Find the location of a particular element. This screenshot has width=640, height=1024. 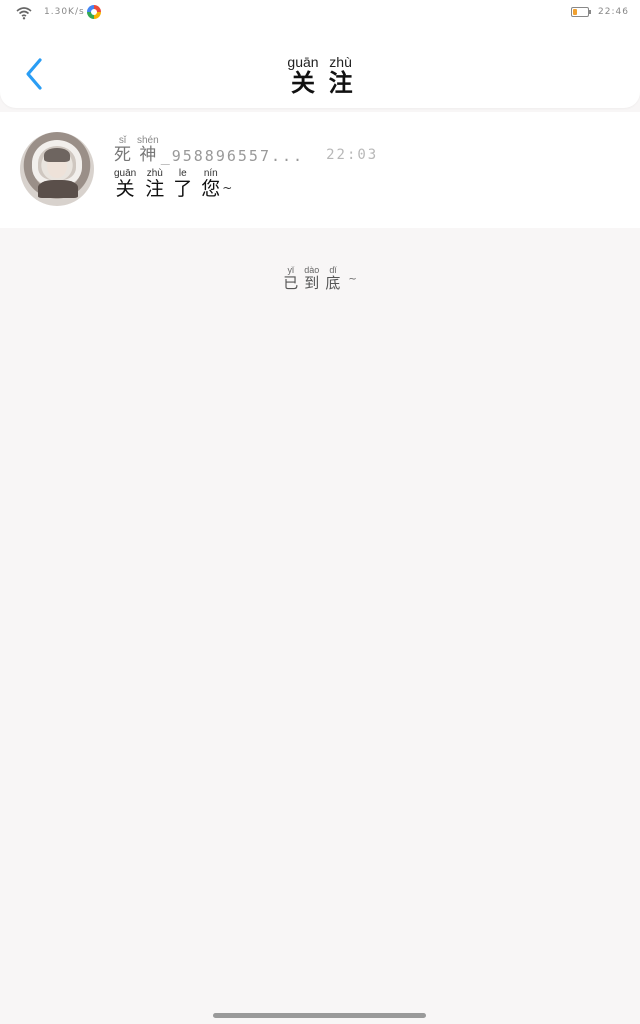

end-note-hanzi: 底 is located at coordinates (333, 283).